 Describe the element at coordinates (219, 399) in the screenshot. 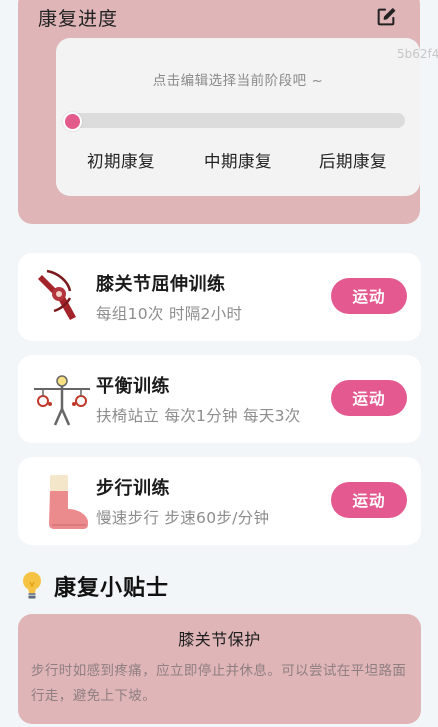

I see `exercise-card-balance: 平衡训练 扶椅站立 每次1分钟 每天3次 运动` at that location.